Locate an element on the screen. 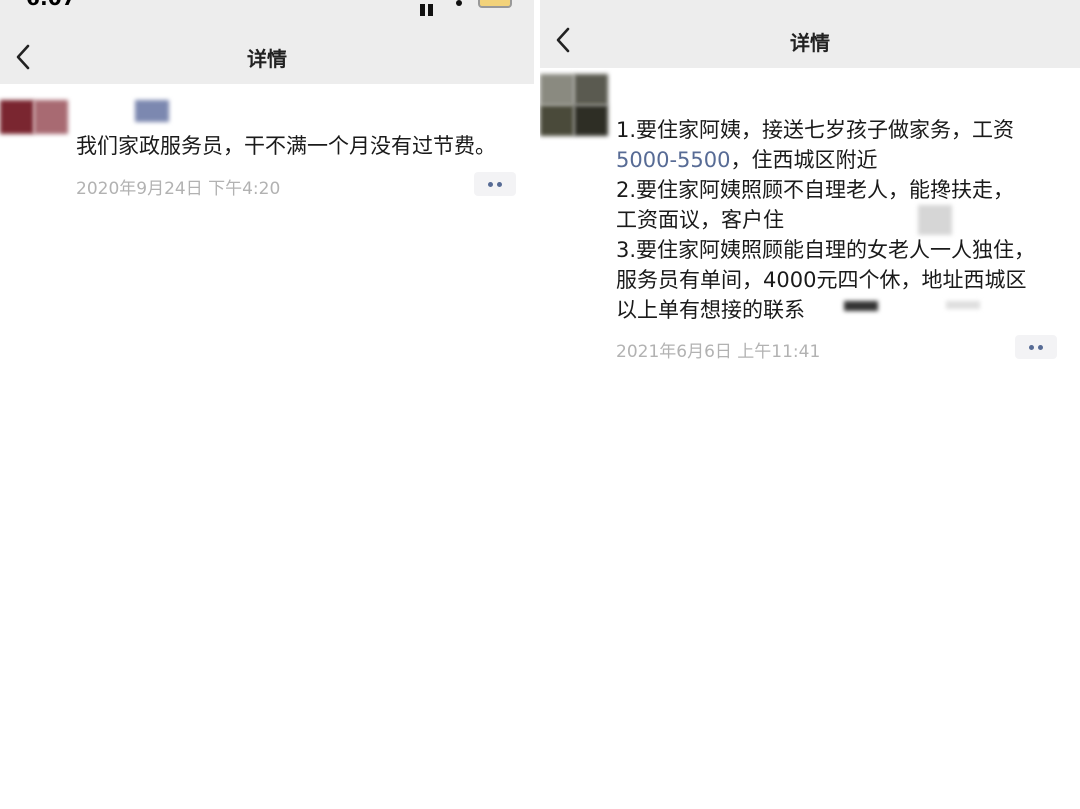 The height and width of the screenshot is (809, 1080). content-line: 服务员有单间，4000元四个休，地址西城区 is located at coordinates (821, 280).